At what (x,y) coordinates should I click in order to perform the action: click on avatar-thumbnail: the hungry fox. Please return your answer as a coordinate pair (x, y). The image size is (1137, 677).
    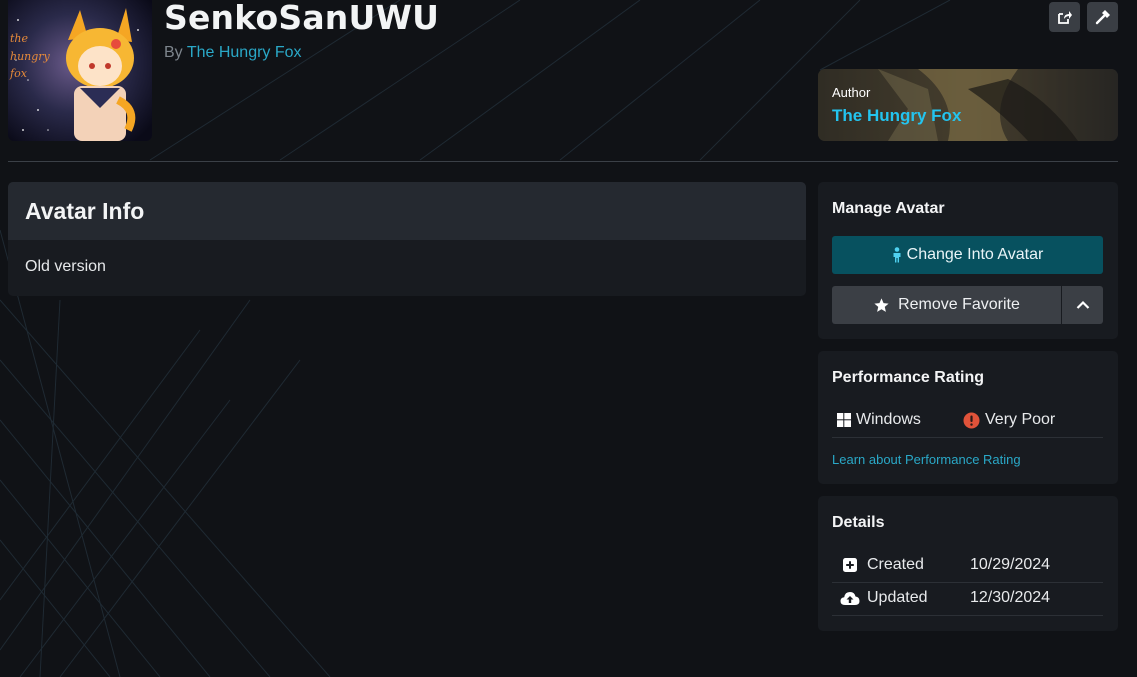
    Looking at the image, I should click on (80, 70).